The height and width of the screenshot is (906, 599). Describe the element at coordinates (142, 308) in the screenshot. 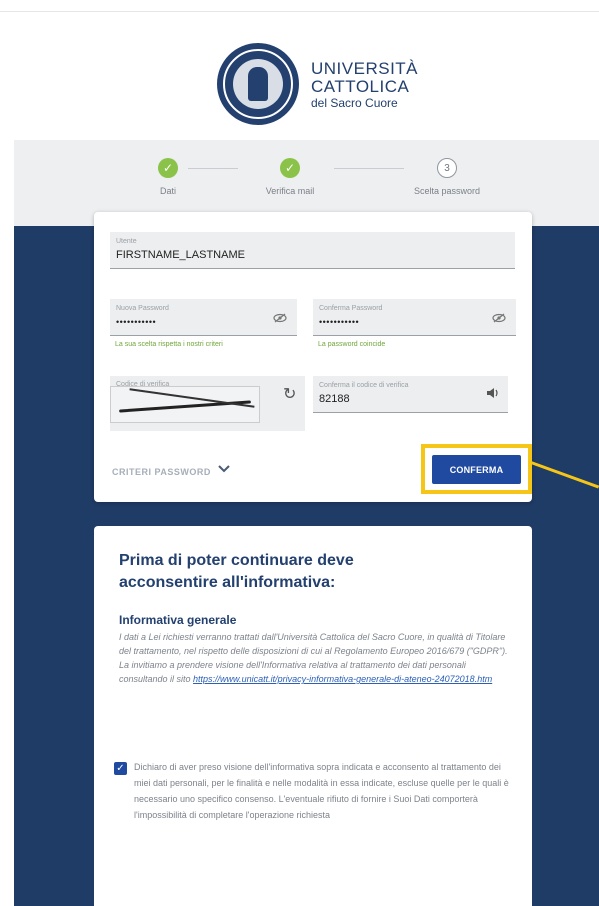

I see `new-password-label: Nuova Password` at that location.